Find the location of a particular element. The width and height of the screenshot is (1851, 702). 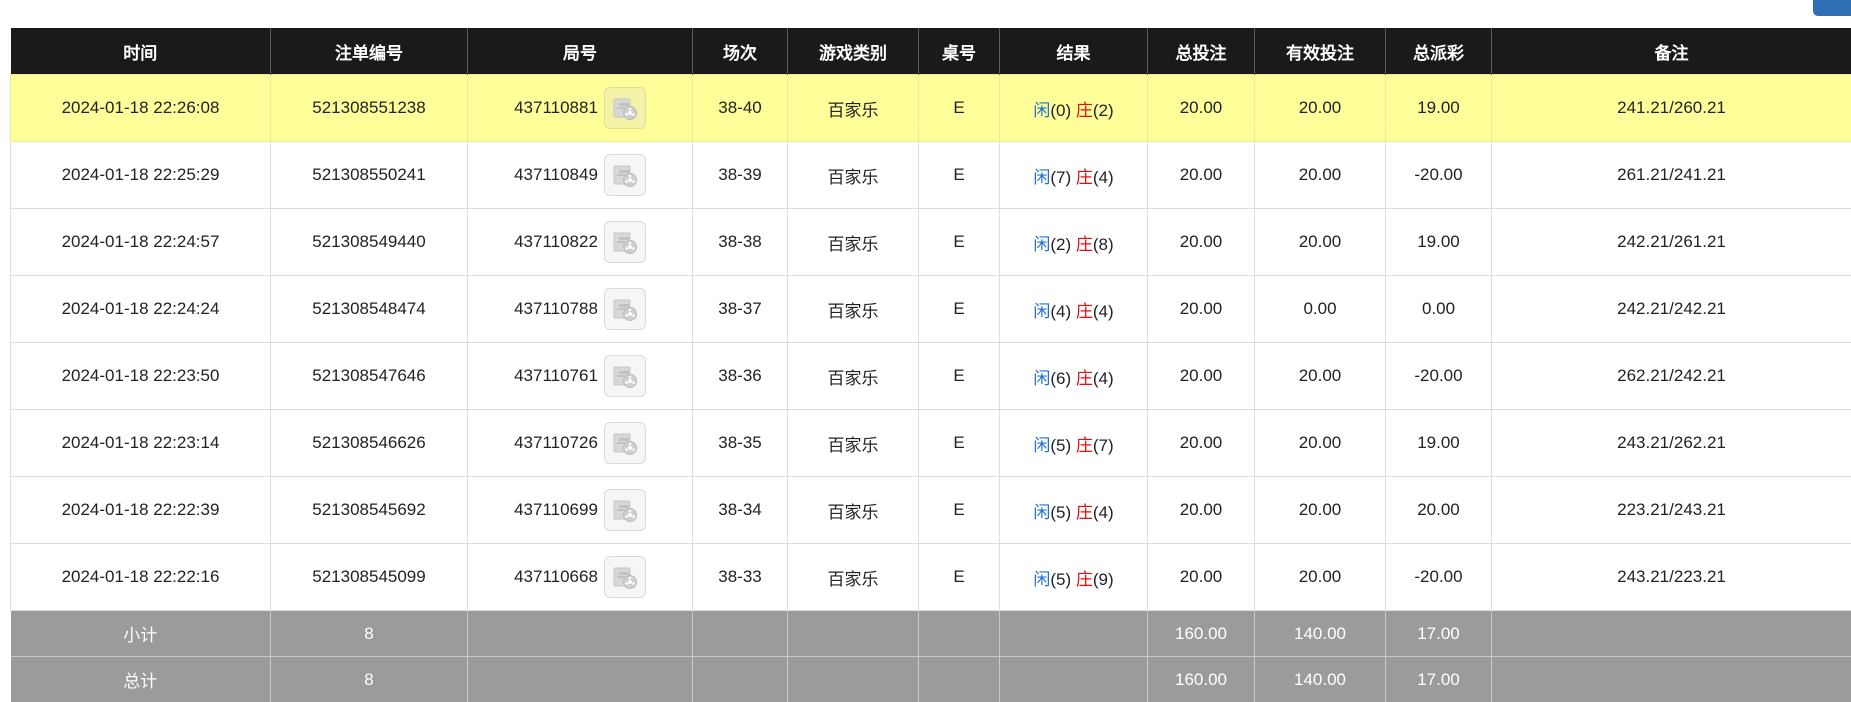

cell-session: 38-36 is located at coordinates (740, 376).